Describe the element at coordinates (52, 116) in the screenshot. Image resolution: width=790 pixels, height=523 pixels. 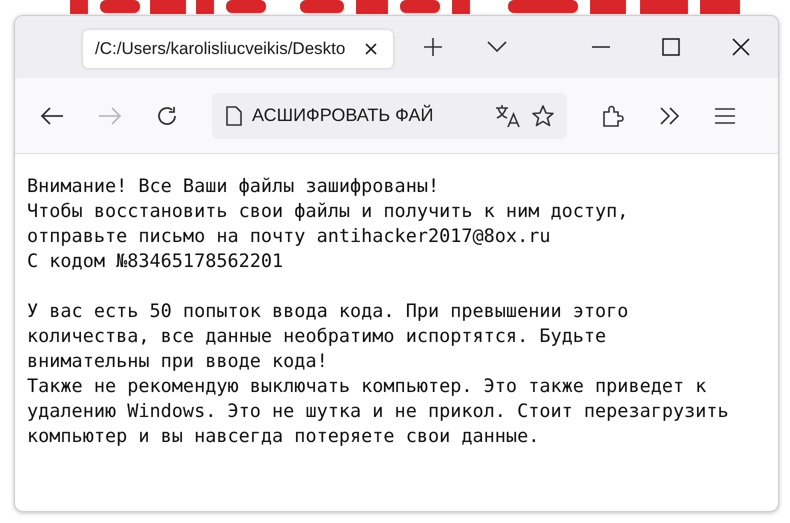
I see `back-arrow-icon` at that location.